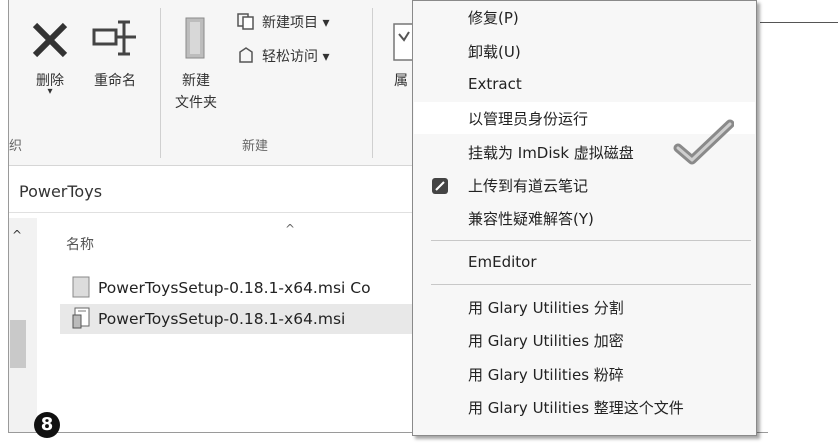  I want to click on nav-scroll-up-icon: ^, so click(17, 235).